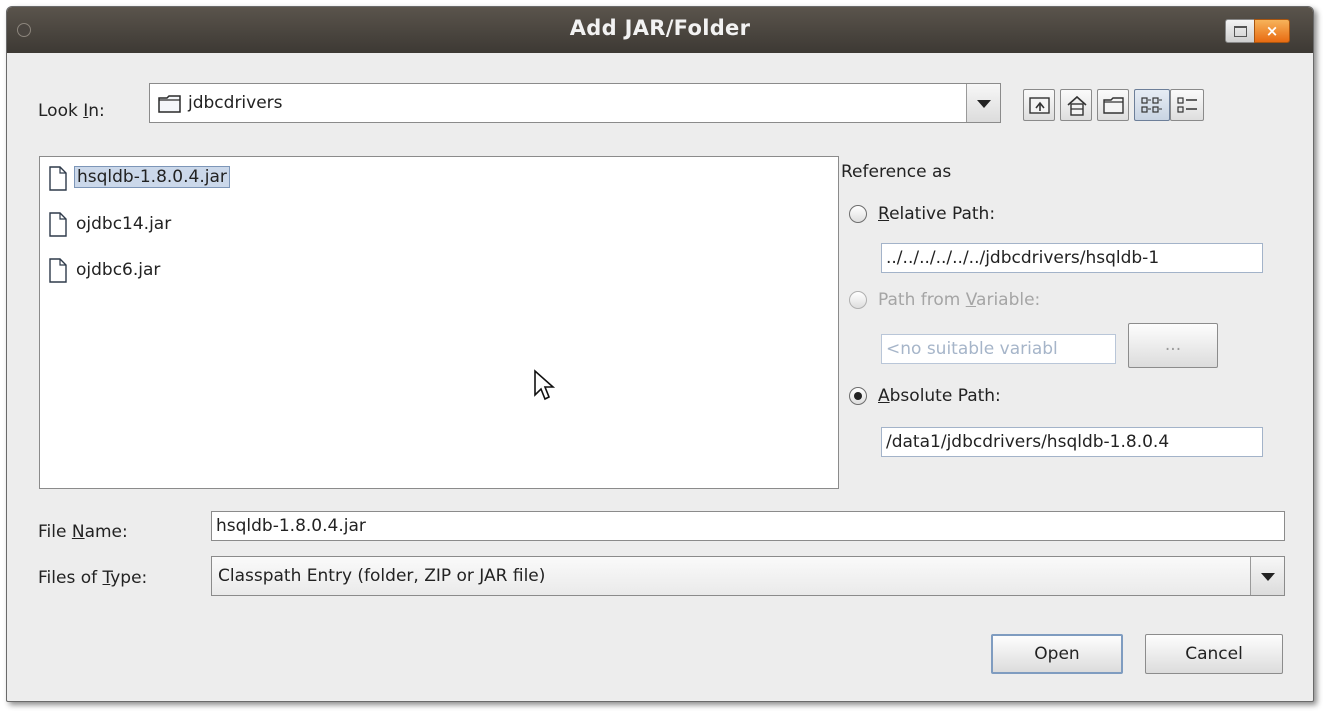 The height and width of the screenshot is (711, 1323). I want to click on file-name: ojdbc6.jar, so click(118, 270).